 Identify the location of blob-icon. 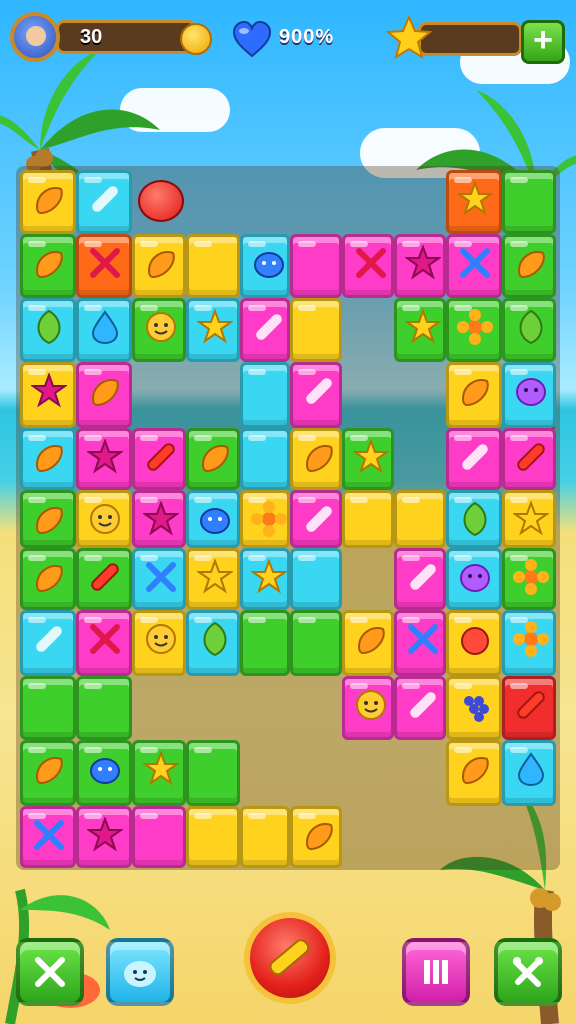
(105, 771).